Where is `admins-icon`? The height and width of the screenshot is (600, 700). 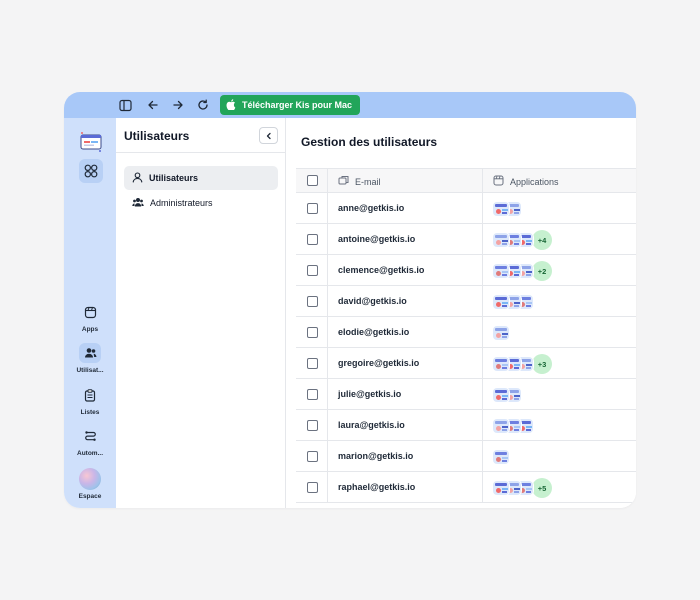 admins-icon is located at coordinates (138, 203).